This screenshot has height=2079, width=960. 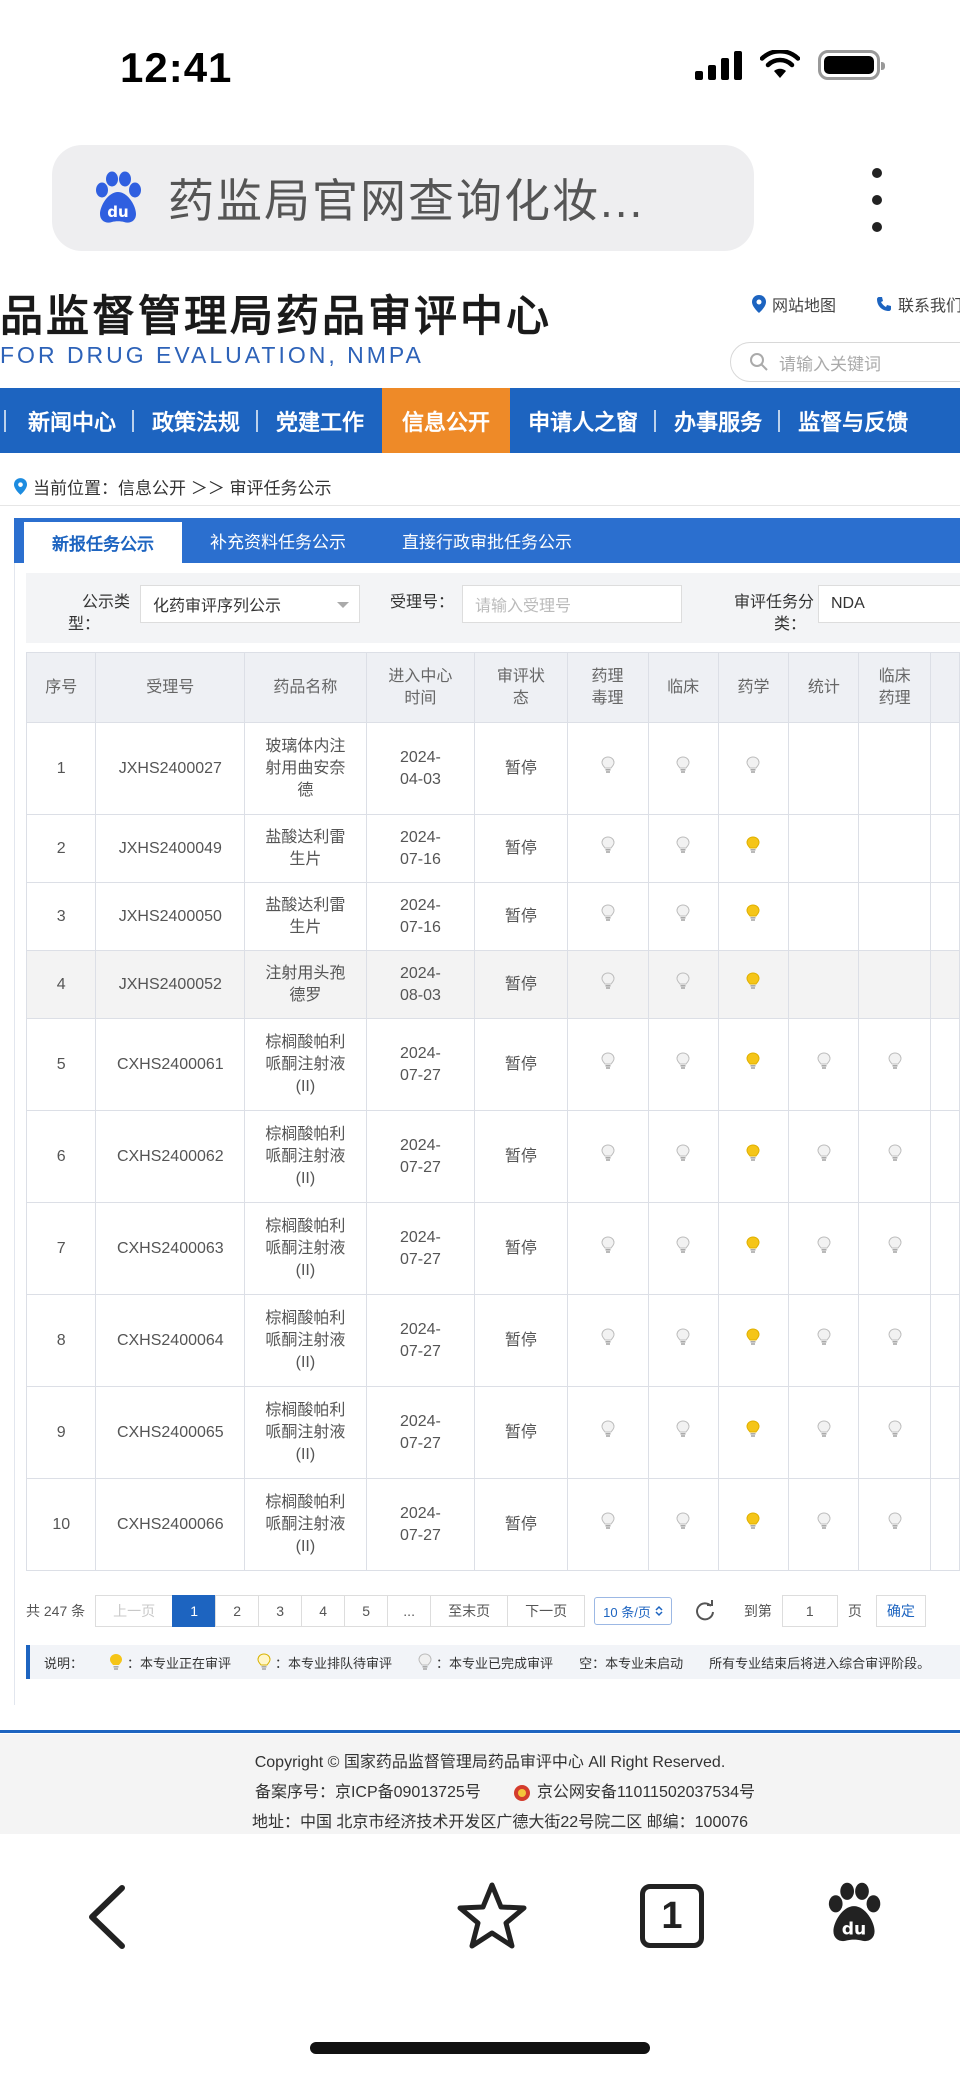 What do you see at coordinates (856, 304) in the screenshot?
I see `top-links: 网站地图 联系我们` at bounding box center [856, 304].